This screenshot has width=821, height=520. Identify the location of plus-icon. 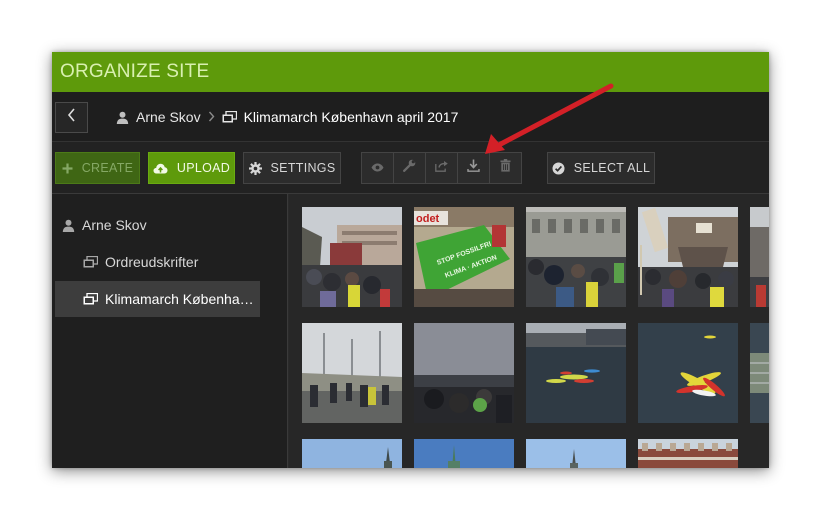
(67, 168).